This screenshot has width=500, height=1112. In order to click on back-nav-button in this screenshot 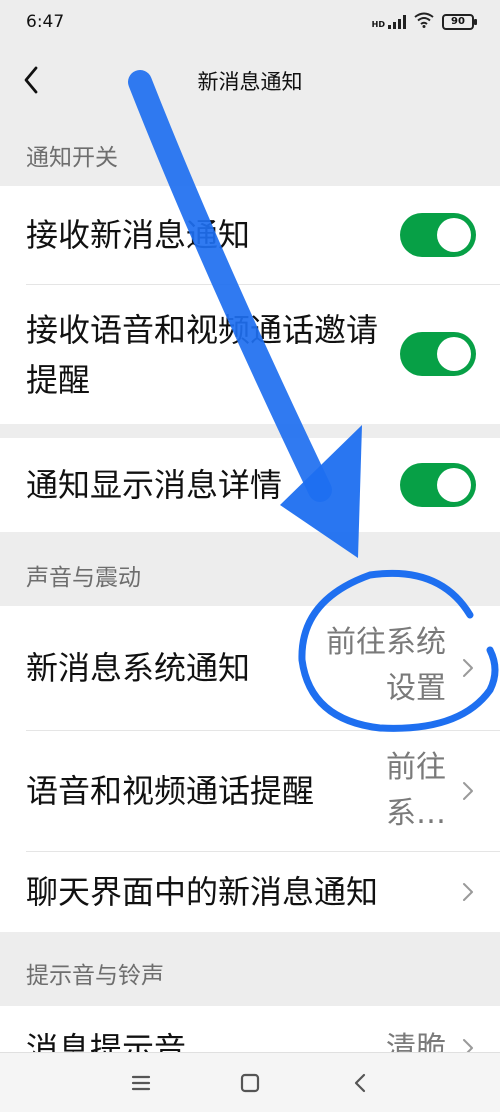, I will do `click(360, 1083)`.